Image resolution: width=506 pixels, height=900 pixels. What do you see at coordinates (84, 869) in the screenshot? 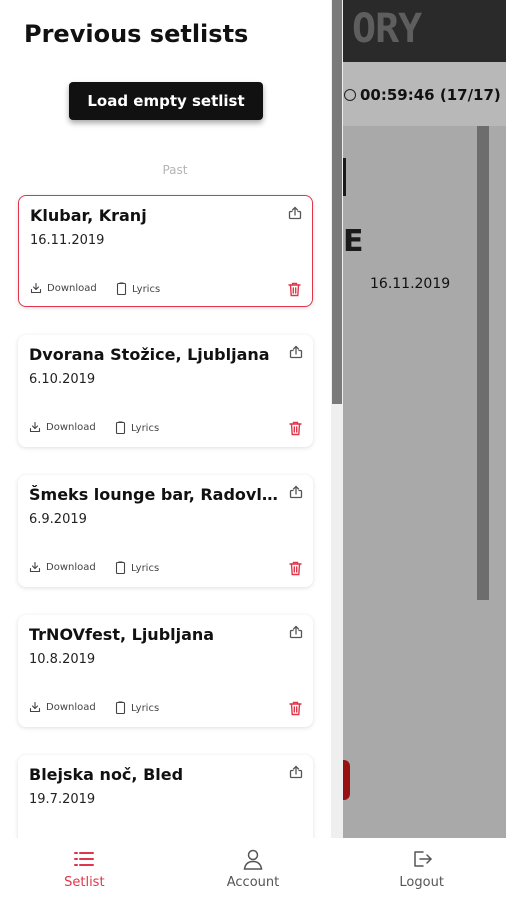
I see `nav-item-setlist: Setlist` at bounding box center [84, 869].